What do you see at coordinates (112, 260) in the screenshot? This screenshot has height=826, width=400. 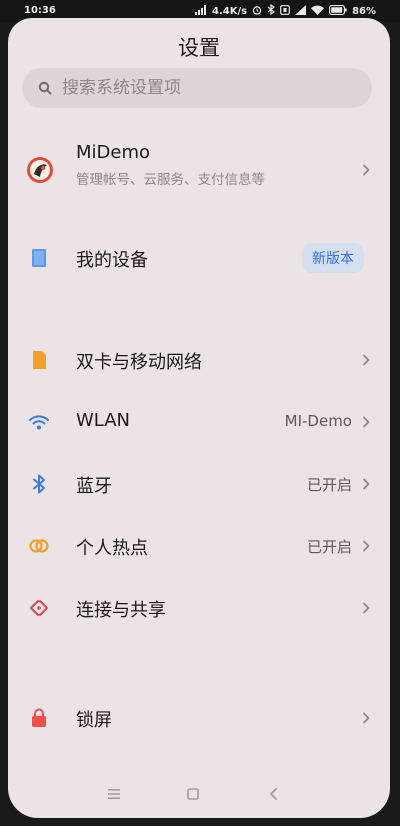 I see `my-device-label: 我的设备` at bounding box center [112, 260].